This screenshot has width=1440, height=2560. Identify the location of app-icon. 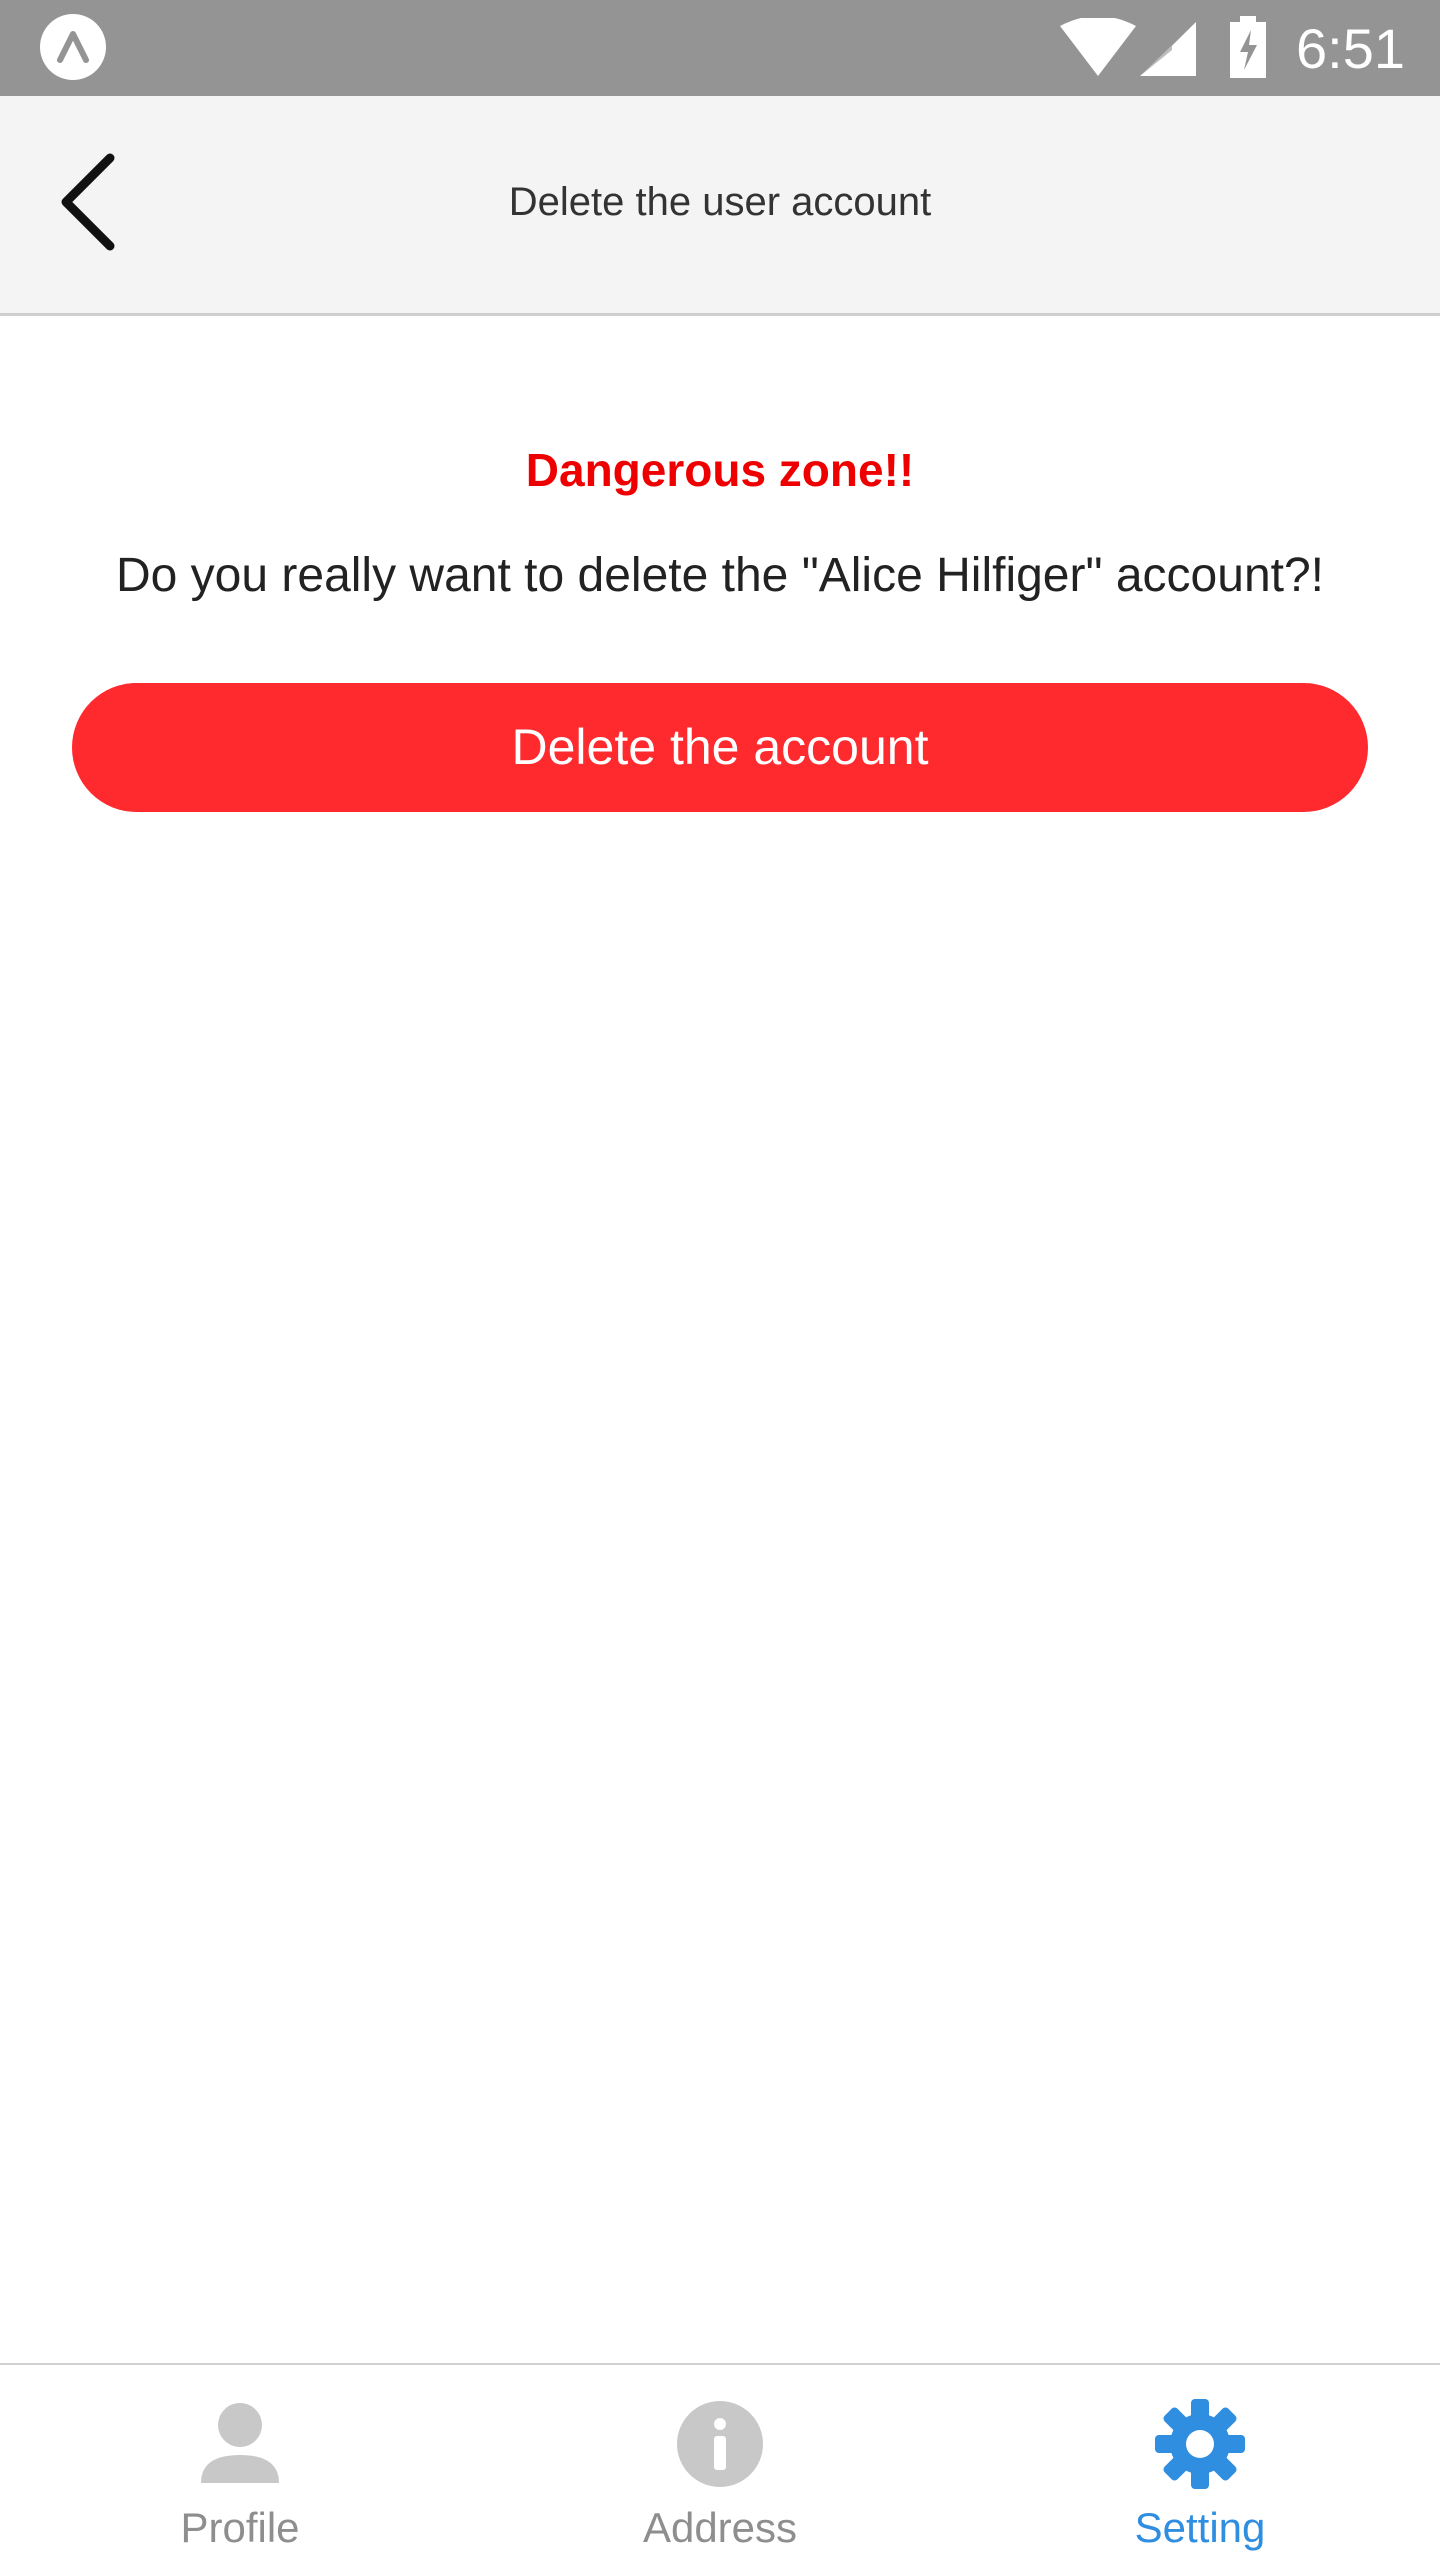
(73, 47).